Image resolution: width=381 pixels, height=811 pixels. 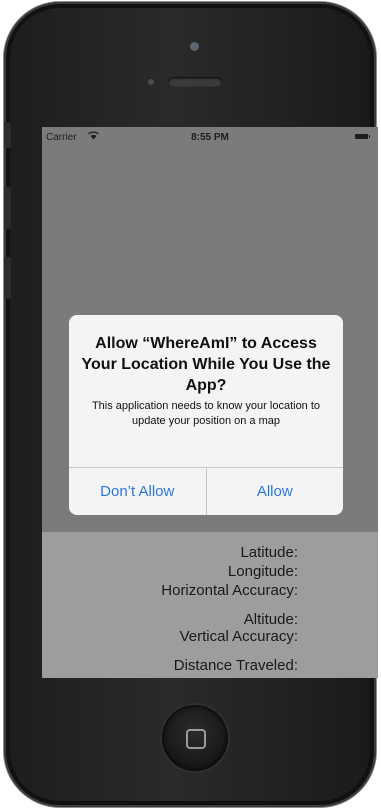 I want to click on battery-icon, so click(x=362, y=136).